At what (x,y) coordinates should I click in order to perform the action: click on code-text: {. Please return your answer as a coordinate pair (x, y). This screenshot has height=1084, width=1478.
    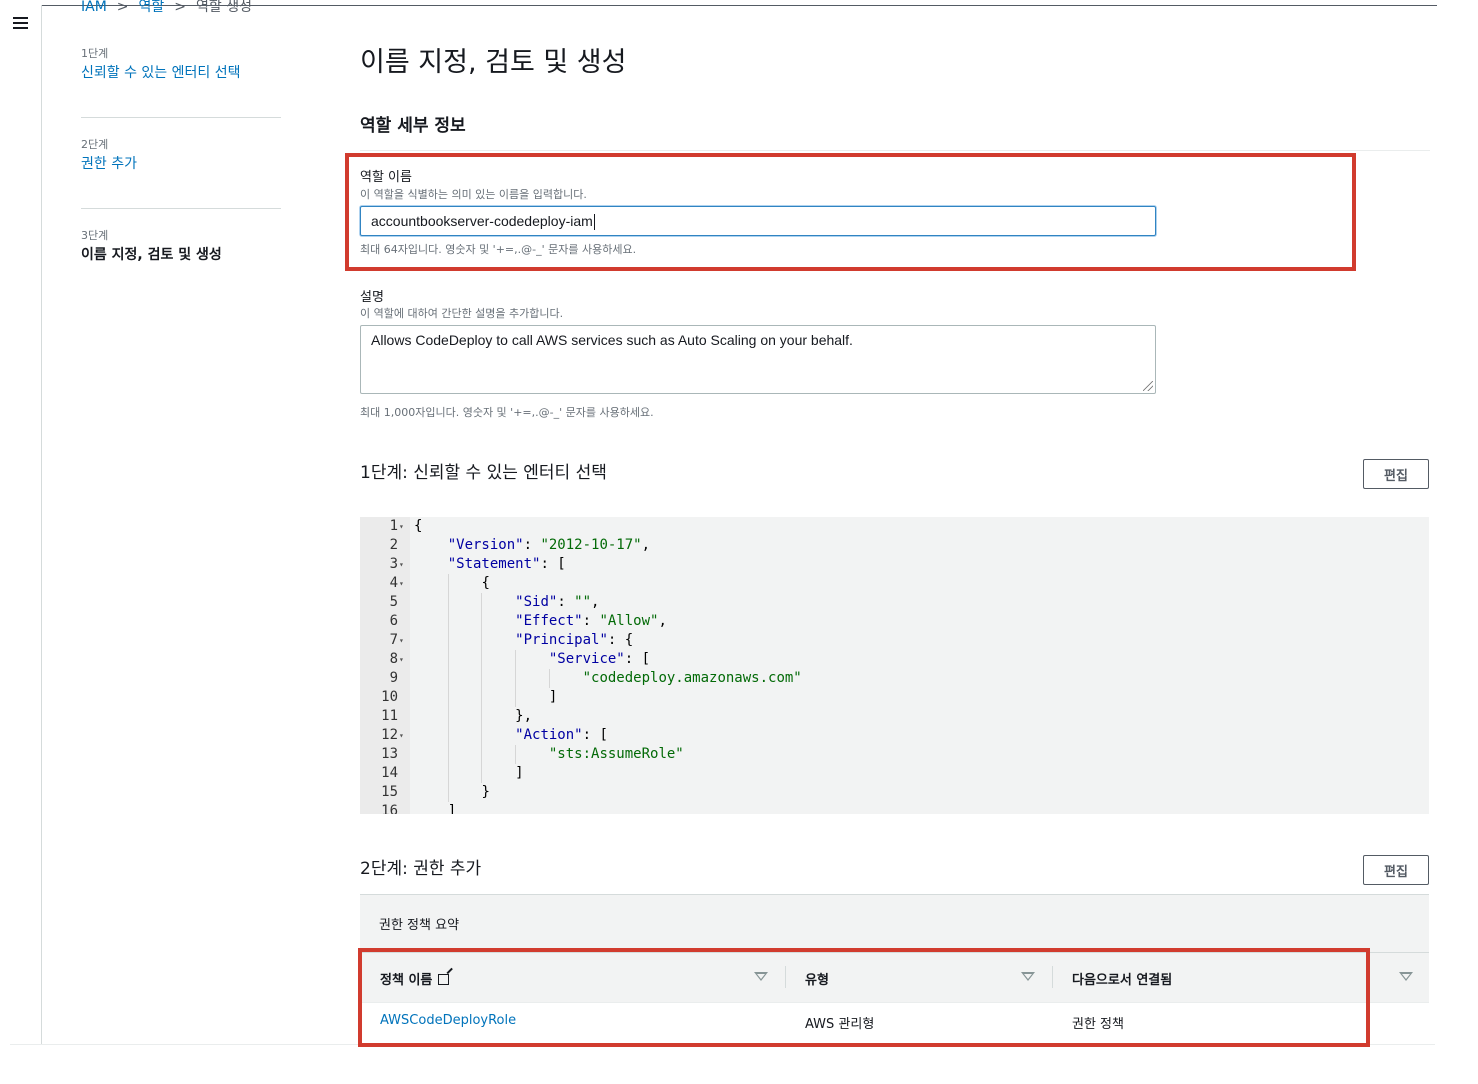
    Looking at the image, I should click on (418, 526).